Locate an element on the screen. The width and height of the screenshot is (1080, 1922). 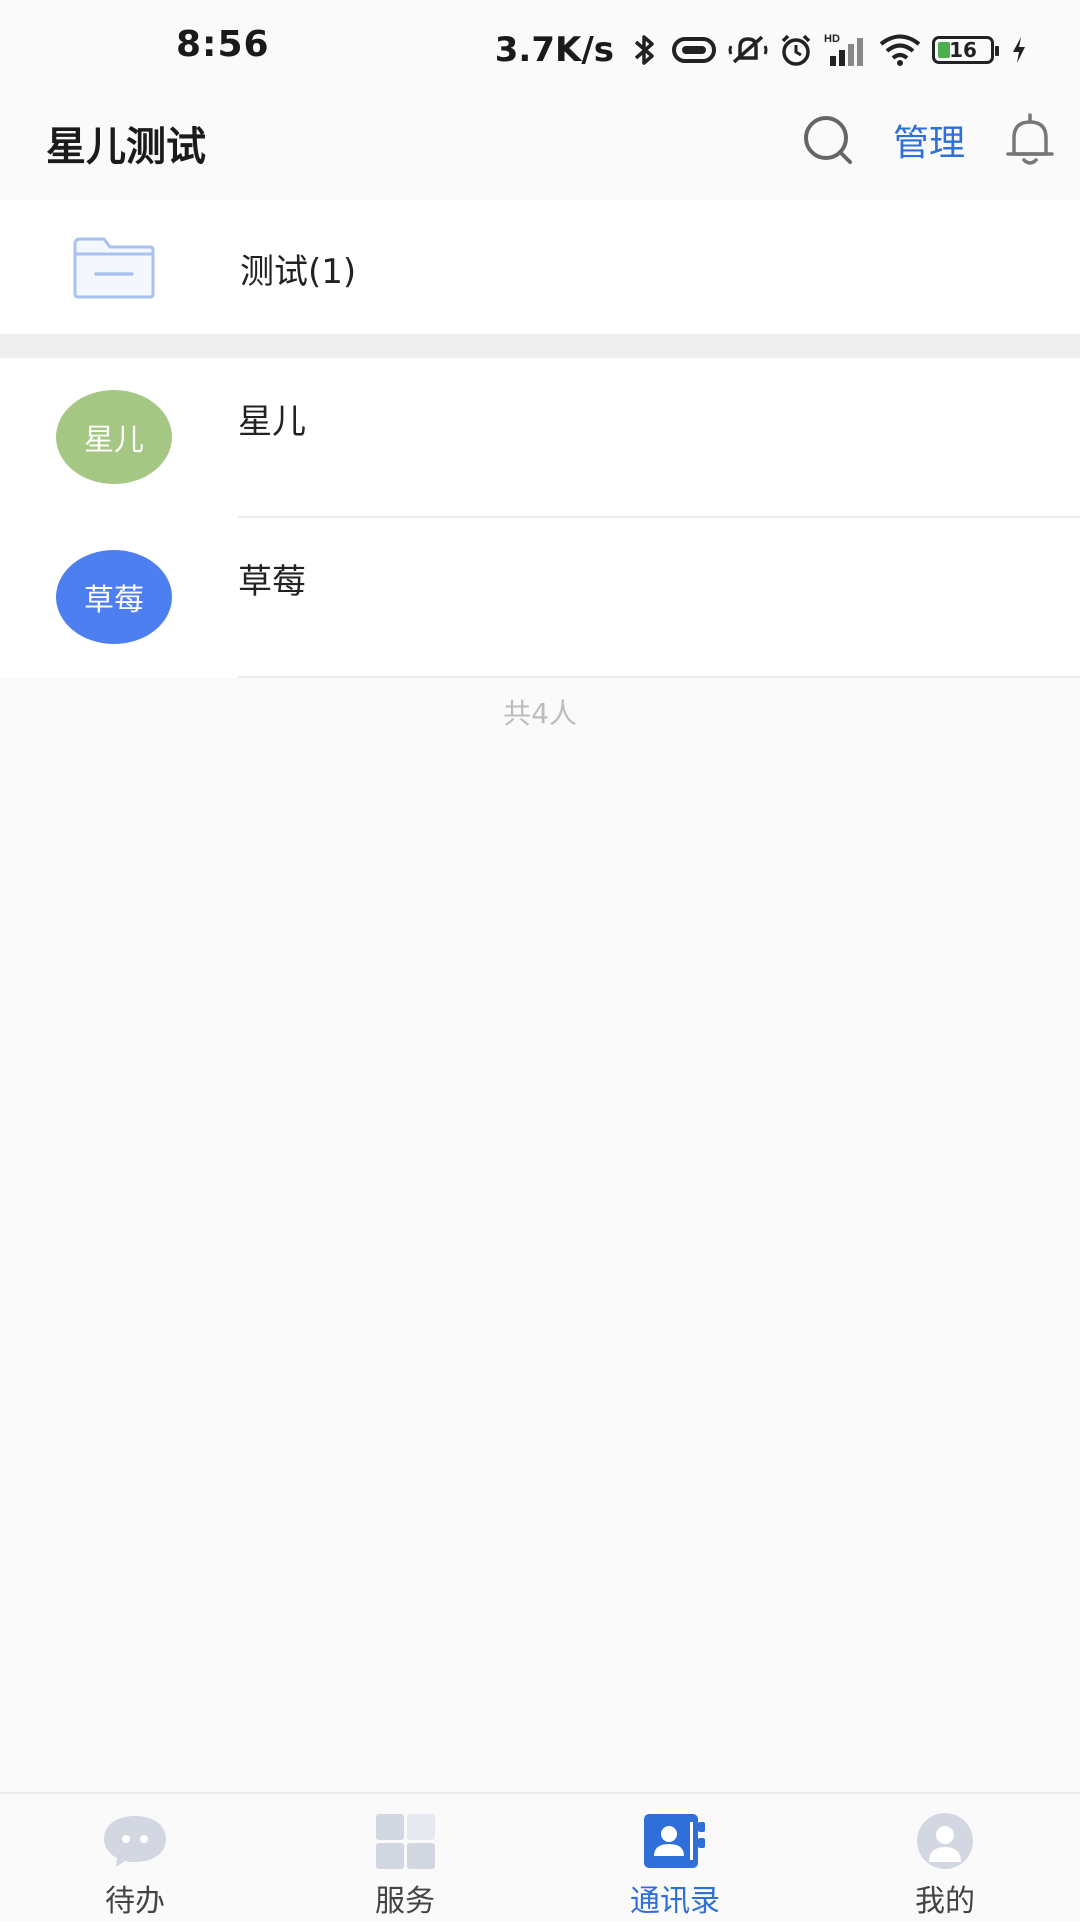
page-title: 星儿测试 is located at coordinates (126, 147).